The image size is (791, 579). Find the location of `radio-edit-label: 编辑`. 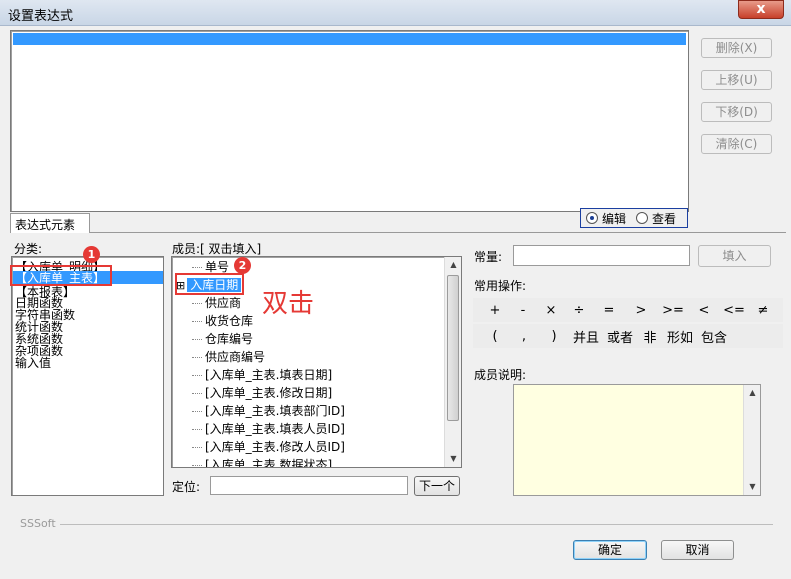

radio-edit-label: 编辑 is located at coordinates (614, 218).